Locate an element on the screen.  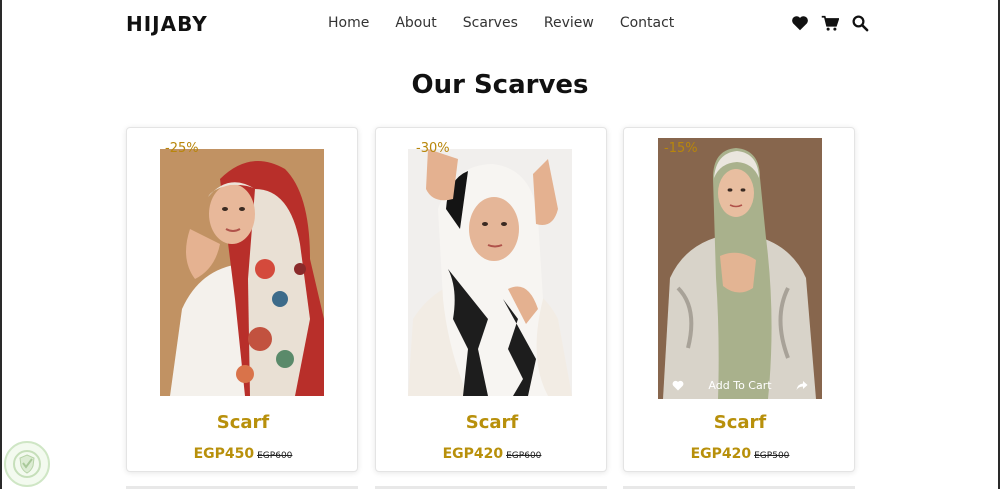
nav-link-contact: Contact is located at coordinates (647, 23).